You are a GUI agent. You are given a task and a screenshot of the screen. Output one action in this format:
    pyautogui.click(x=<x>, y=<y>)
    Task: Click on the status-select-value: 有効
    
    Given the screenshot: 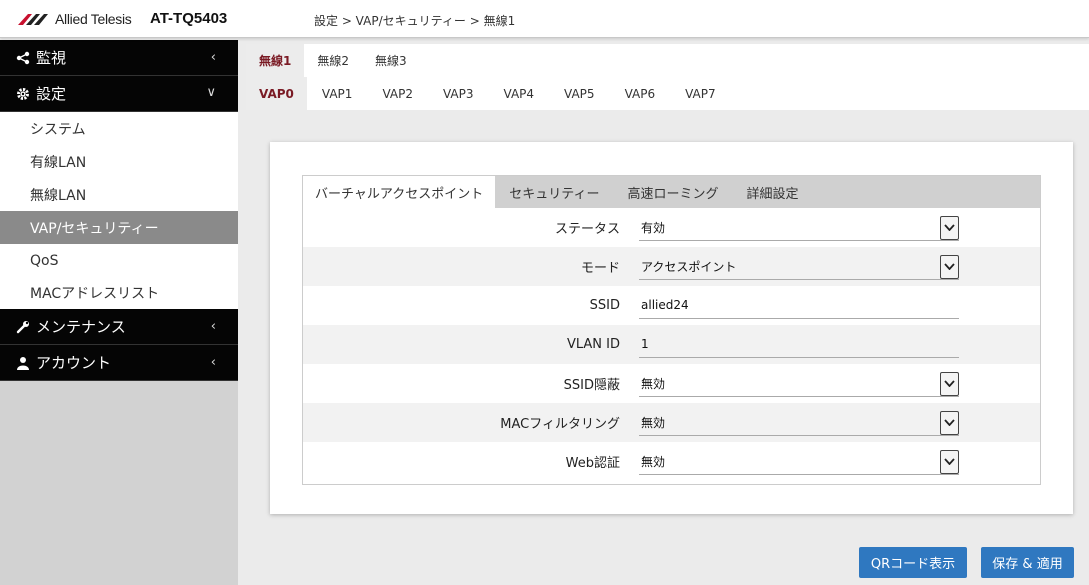 What is the action you would take?
    pyautogui.click(x=653, y=227)
    